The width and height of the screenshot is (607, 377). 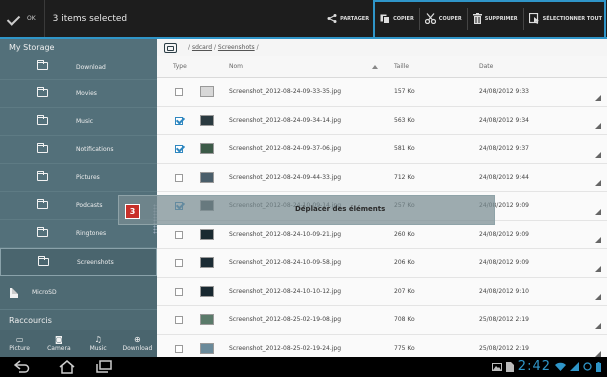 What do you see at coordinates (78, 150) in the screenshot?
I see `sidebar-item-notifications: Notifications` at bounding box center [78, 150].